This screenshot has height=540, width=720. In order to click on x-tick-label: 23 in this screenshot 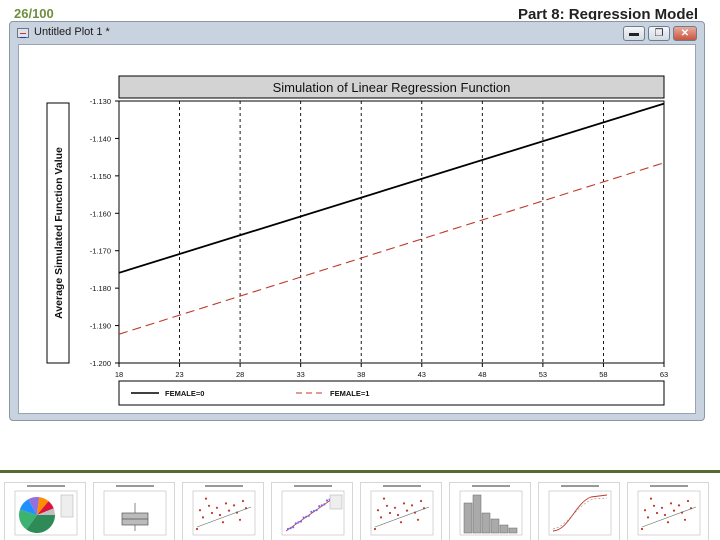, I will do `click(179, 374)`.